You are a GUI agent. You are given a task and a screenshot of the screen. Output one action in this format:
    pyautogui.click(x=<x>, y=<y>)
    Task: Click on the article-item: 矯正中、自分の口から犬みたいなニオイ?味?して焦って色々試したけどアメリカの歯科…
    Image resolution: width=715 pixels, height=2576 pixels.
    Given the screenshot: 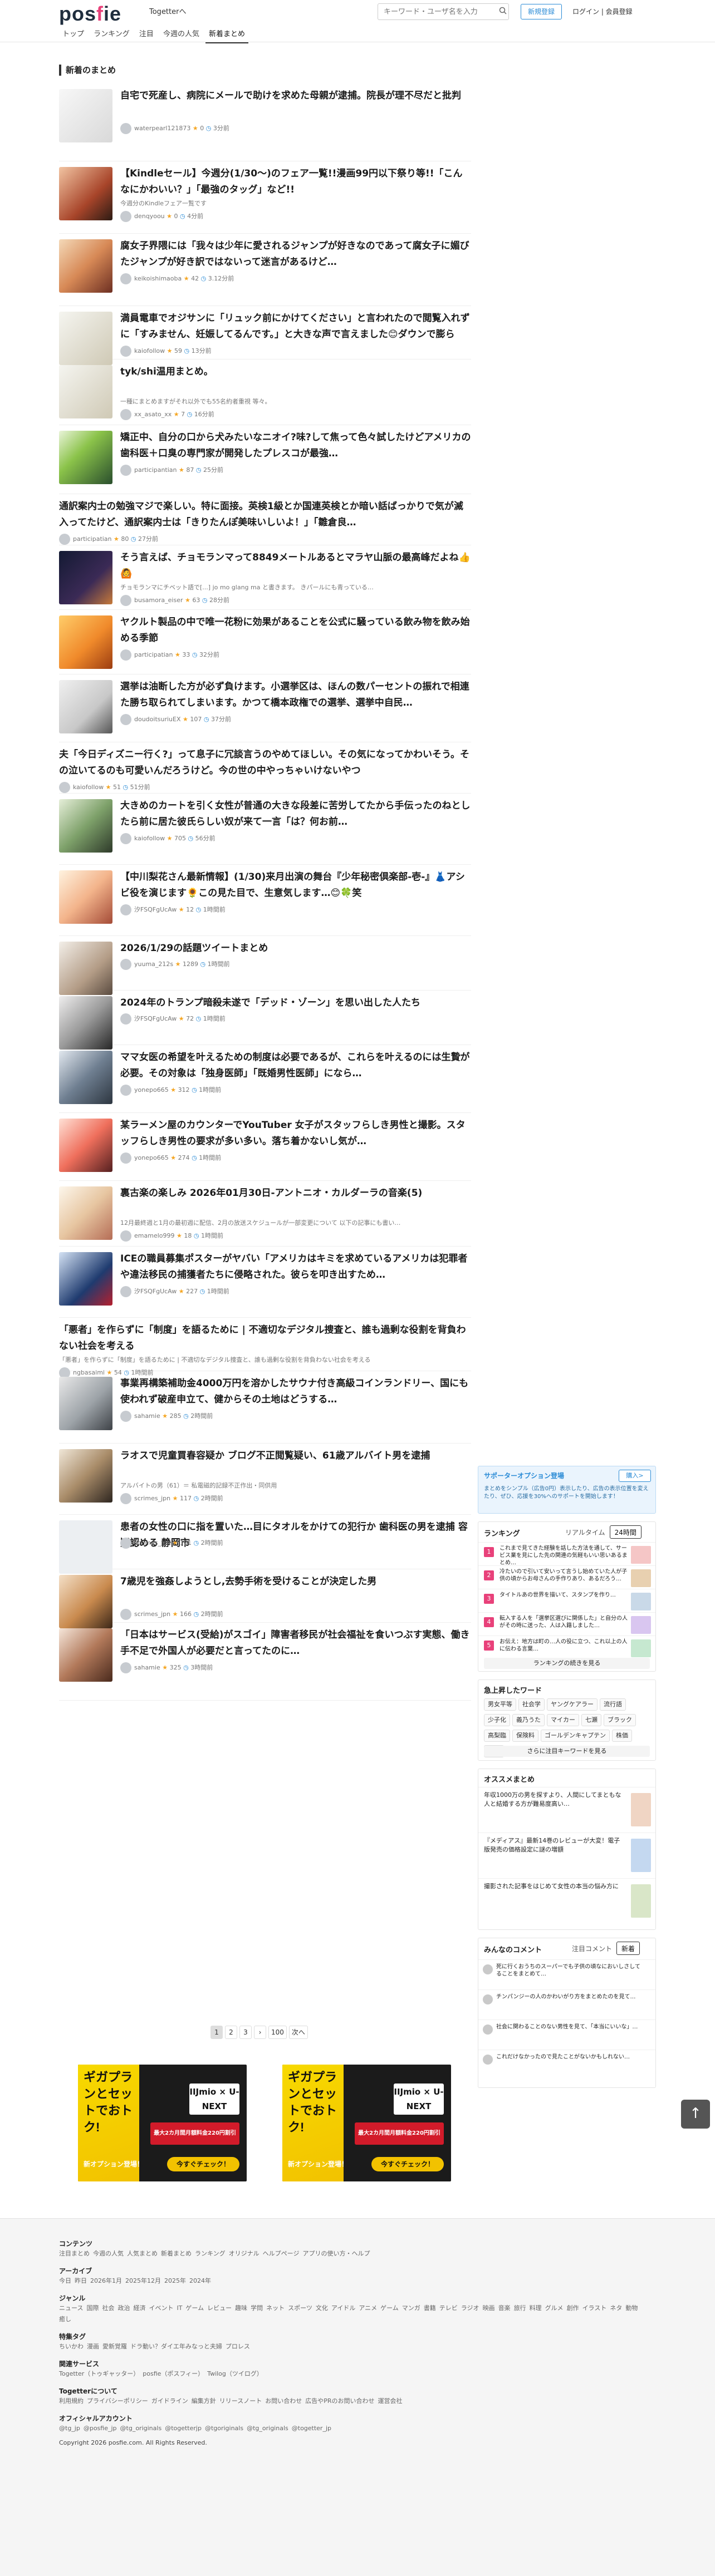 What is the action you would take?
    pyautogui.click(x=265, y=460)
    